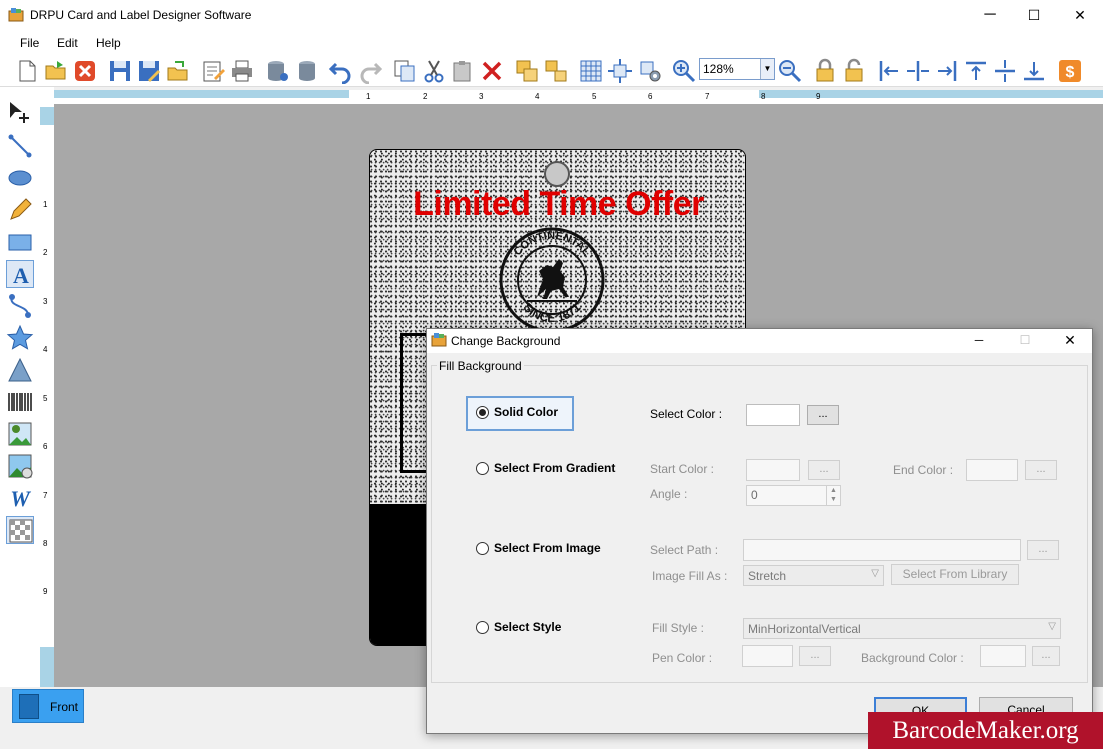 Image resolution: width=1103 pixels, height=749 pixels. Describe the element at coordinates (804, 629) in the screenshot. I see `fill-style-value: MinHorizontalVertical` at that location.